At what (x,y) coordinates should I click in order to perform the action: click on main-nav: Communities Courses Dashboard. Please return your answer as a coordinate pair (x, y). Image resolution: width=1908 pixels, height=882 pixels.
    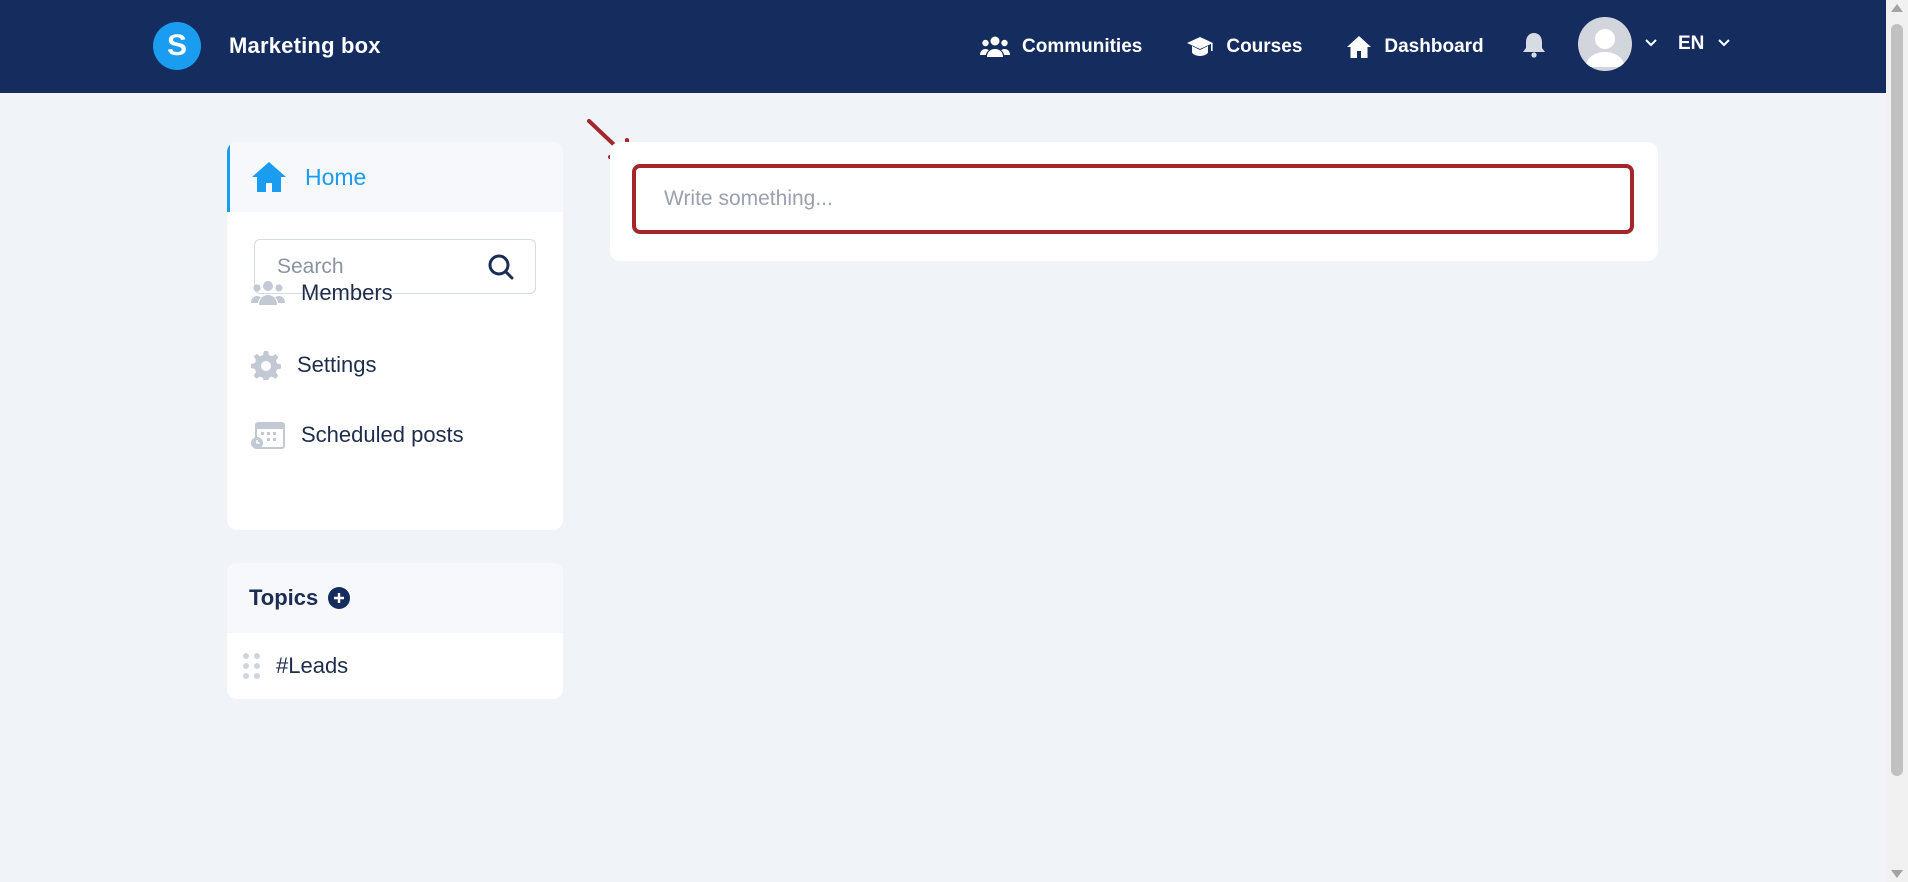
    Looking at the image, I should click on (1254, 46).